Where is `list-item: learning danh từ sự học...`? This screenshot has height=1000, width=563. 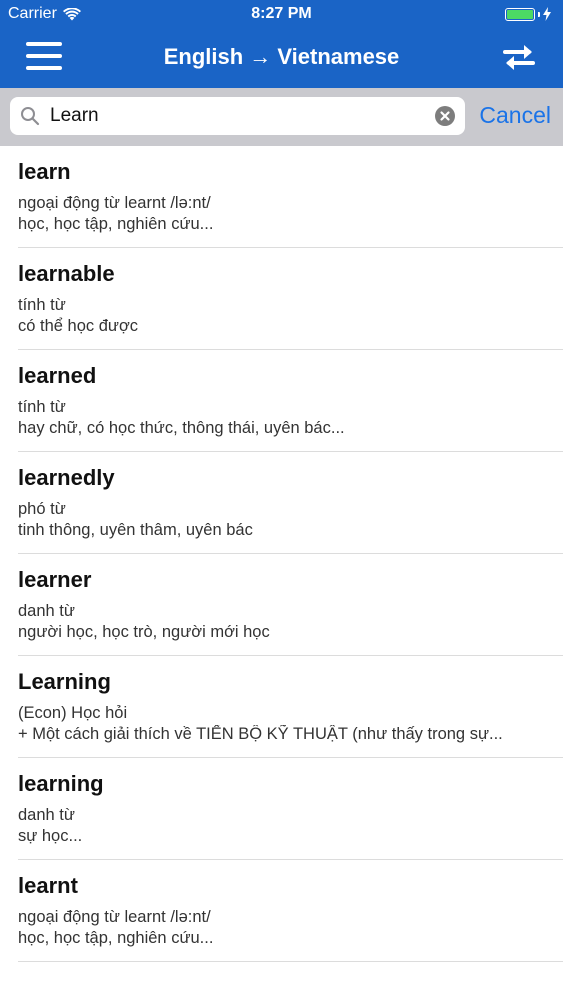 list-item: learning danh từ sự học... is located at coordinates (281, 809).